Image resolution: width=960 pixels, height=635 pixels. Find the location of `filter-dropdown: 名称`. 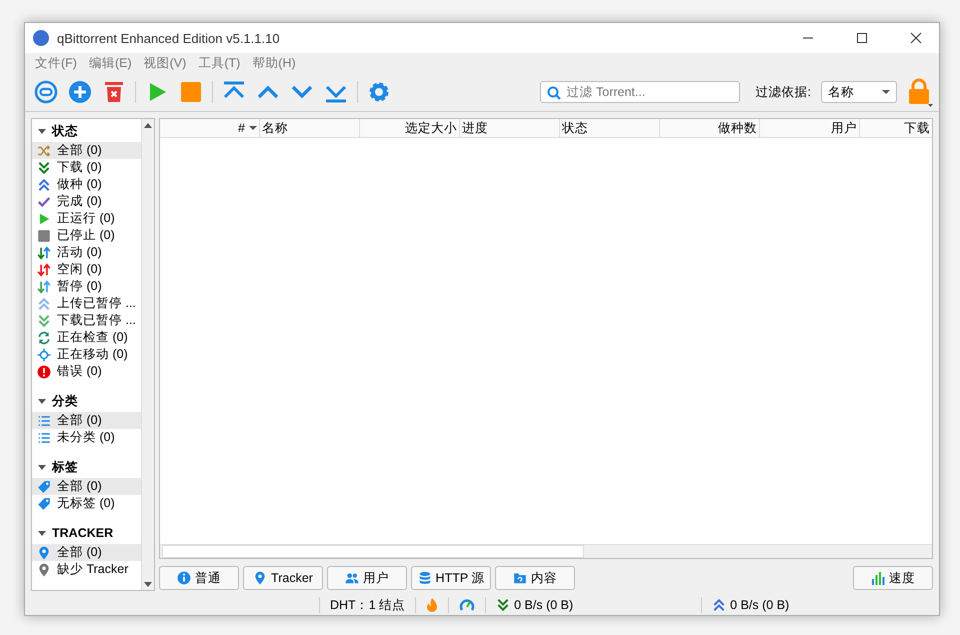

filter-dropdown: 名称 is located at coordinates (859, 92).